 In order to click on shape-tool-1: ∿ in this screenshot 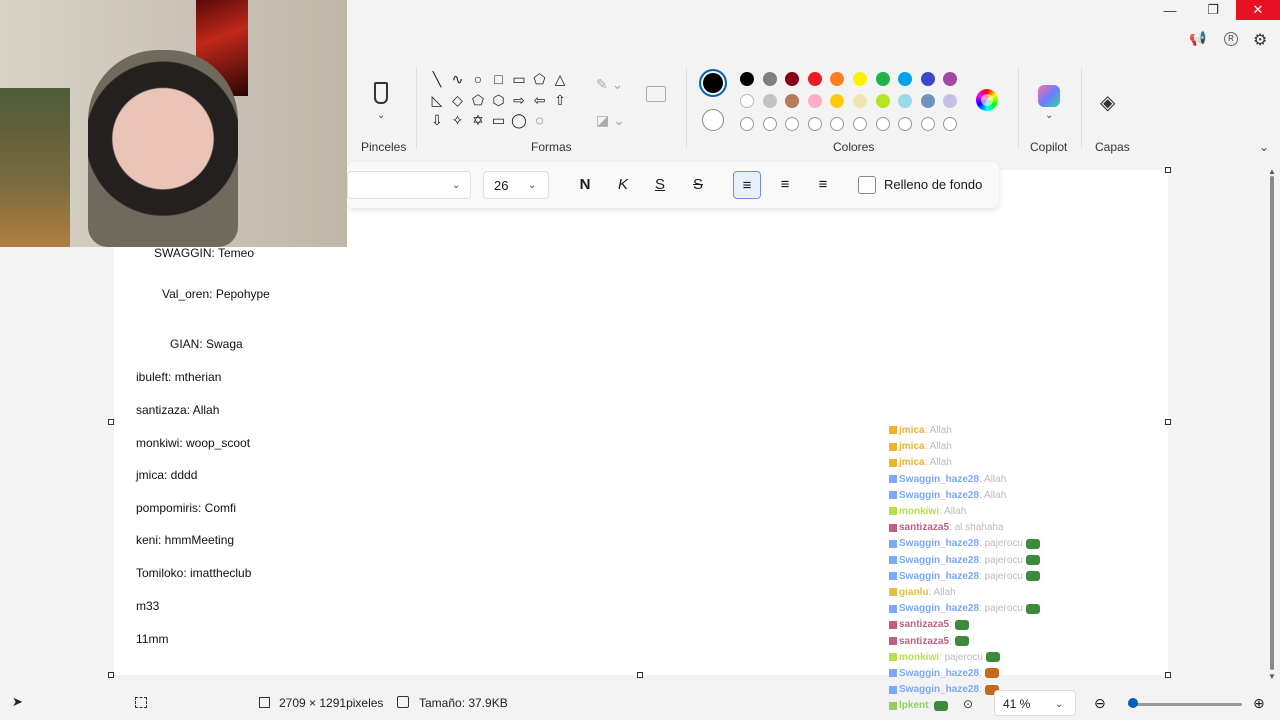, I will do `click(458, 79)`.